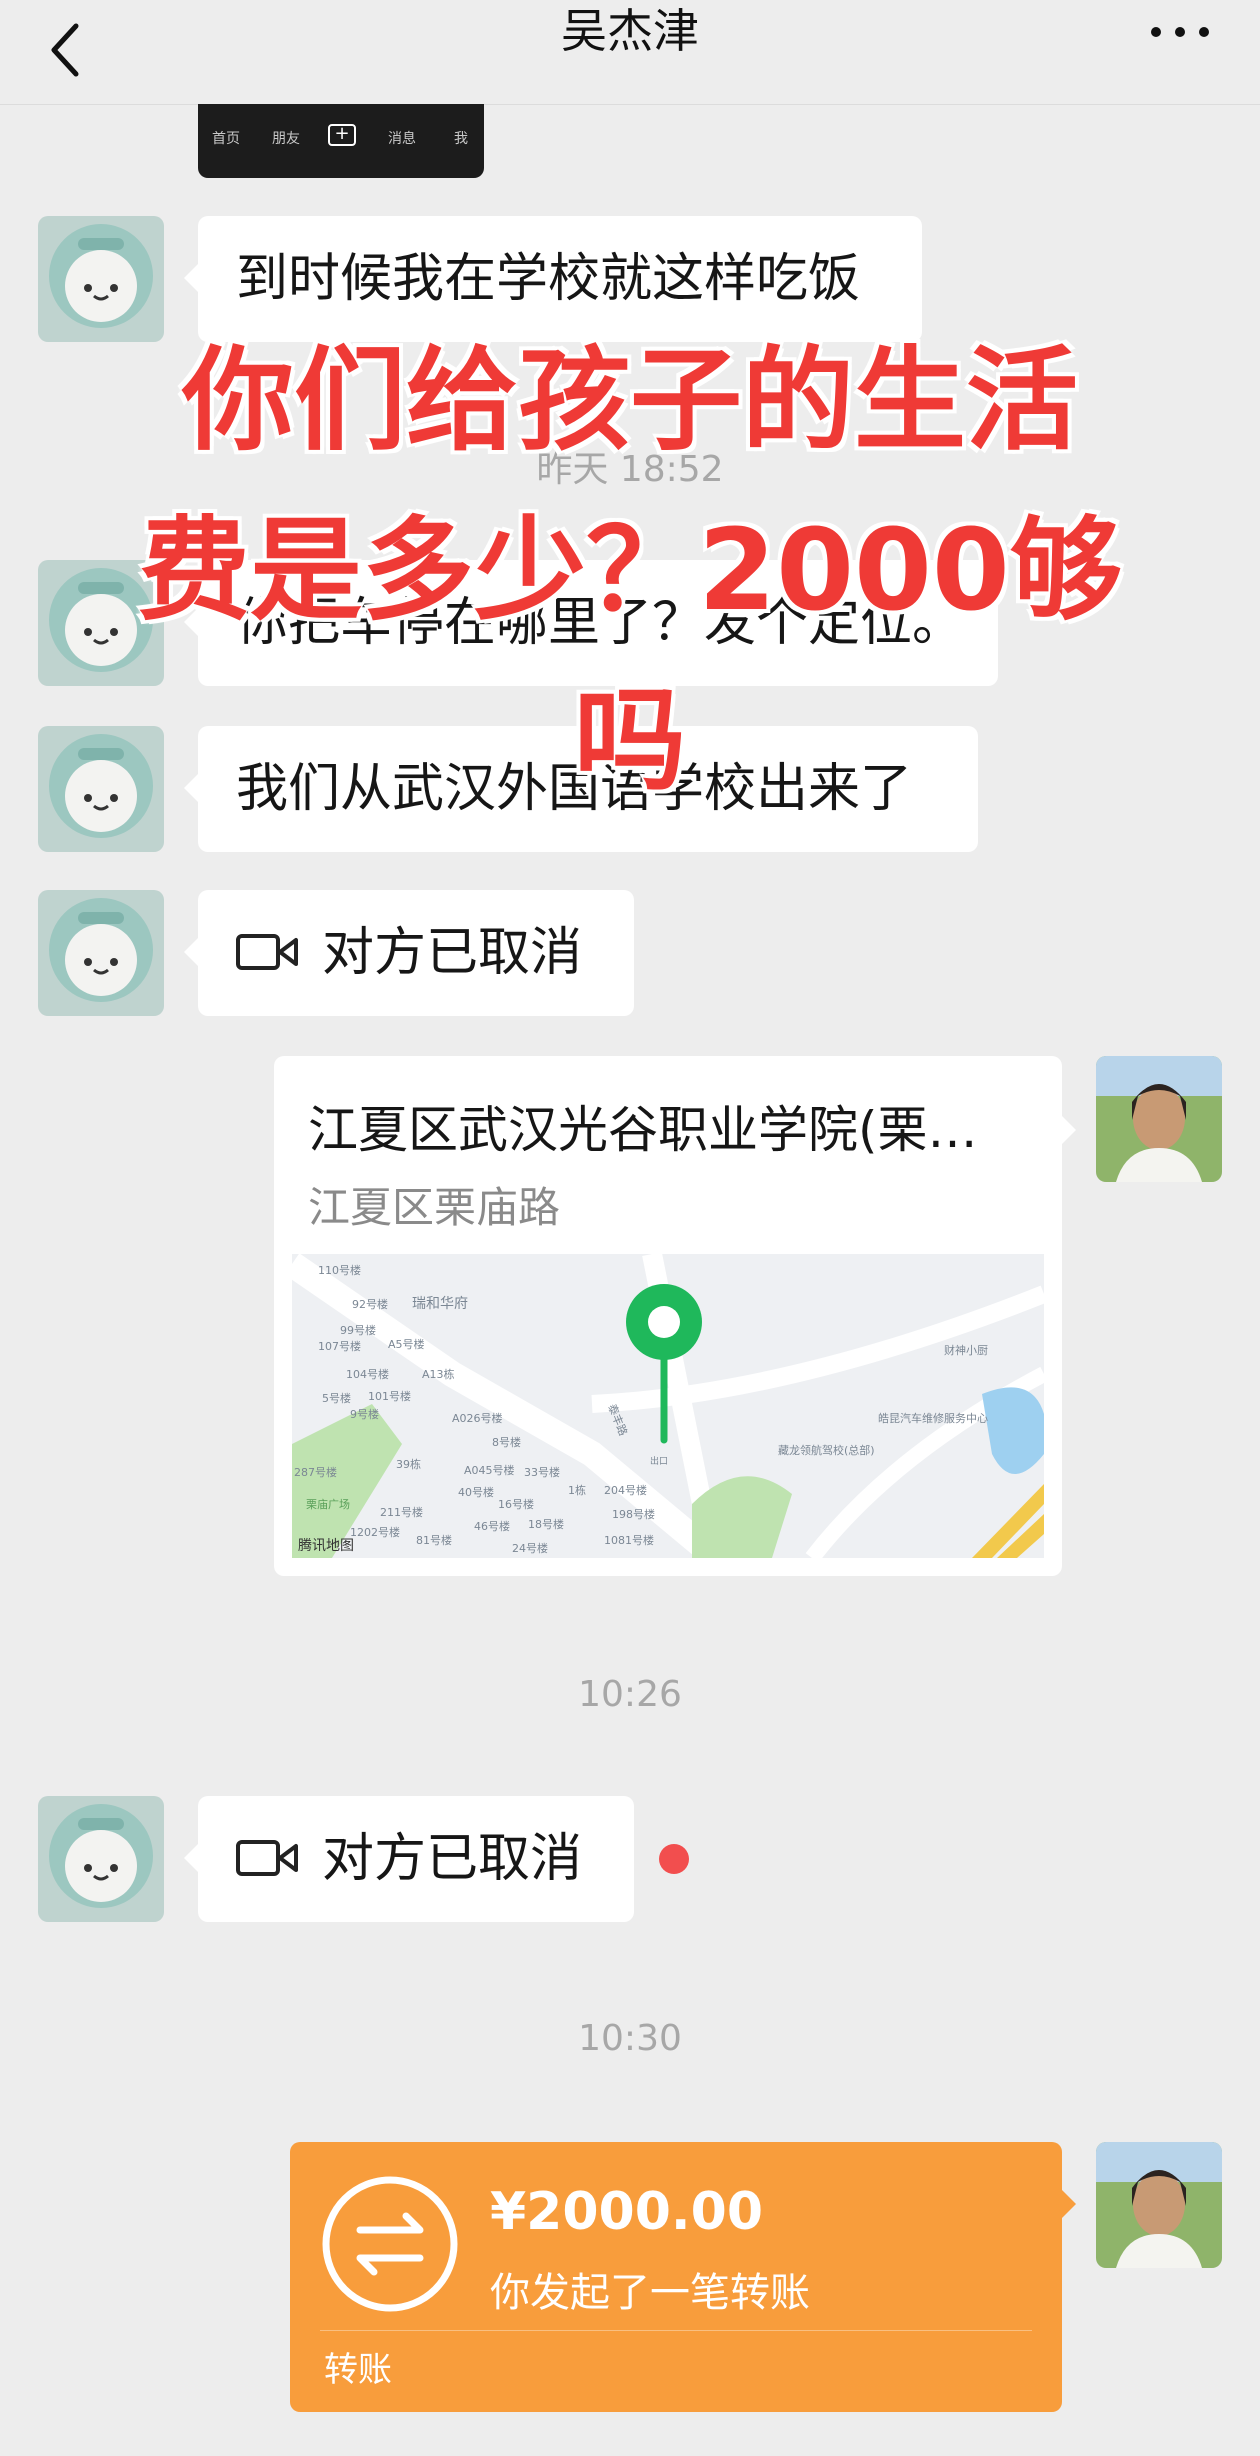 The width and height of the screenshot is (1260, 2456). What do you see at coordinates (492, 1526) in the screenshot?
I see `map-label: 46号楼` at bounding box center [492, 1526].